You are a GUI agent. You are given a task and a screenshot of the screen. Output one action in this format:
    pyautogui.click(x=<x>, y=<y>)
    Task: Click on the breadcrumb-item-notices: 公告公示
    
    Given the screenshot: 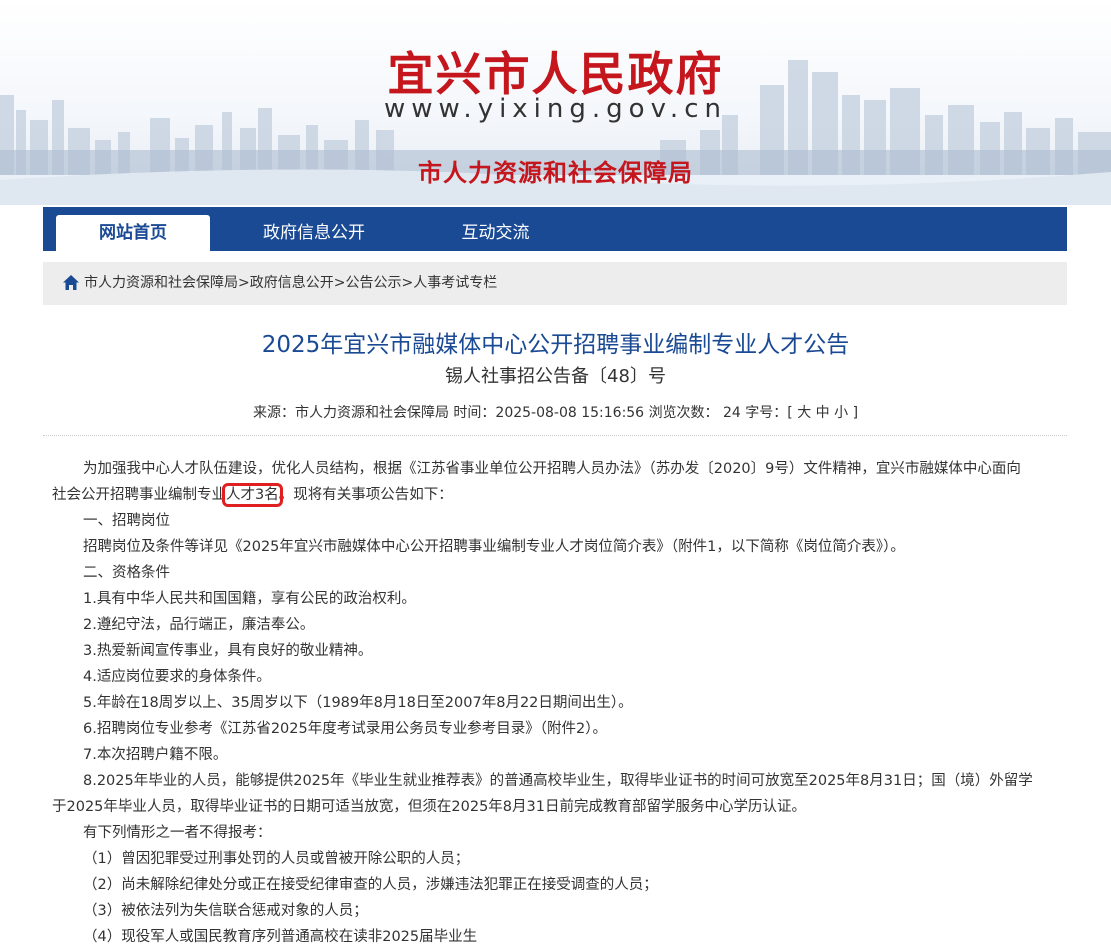 What is the action you would take?
    pyautogui.click(x=373, y=283)
    